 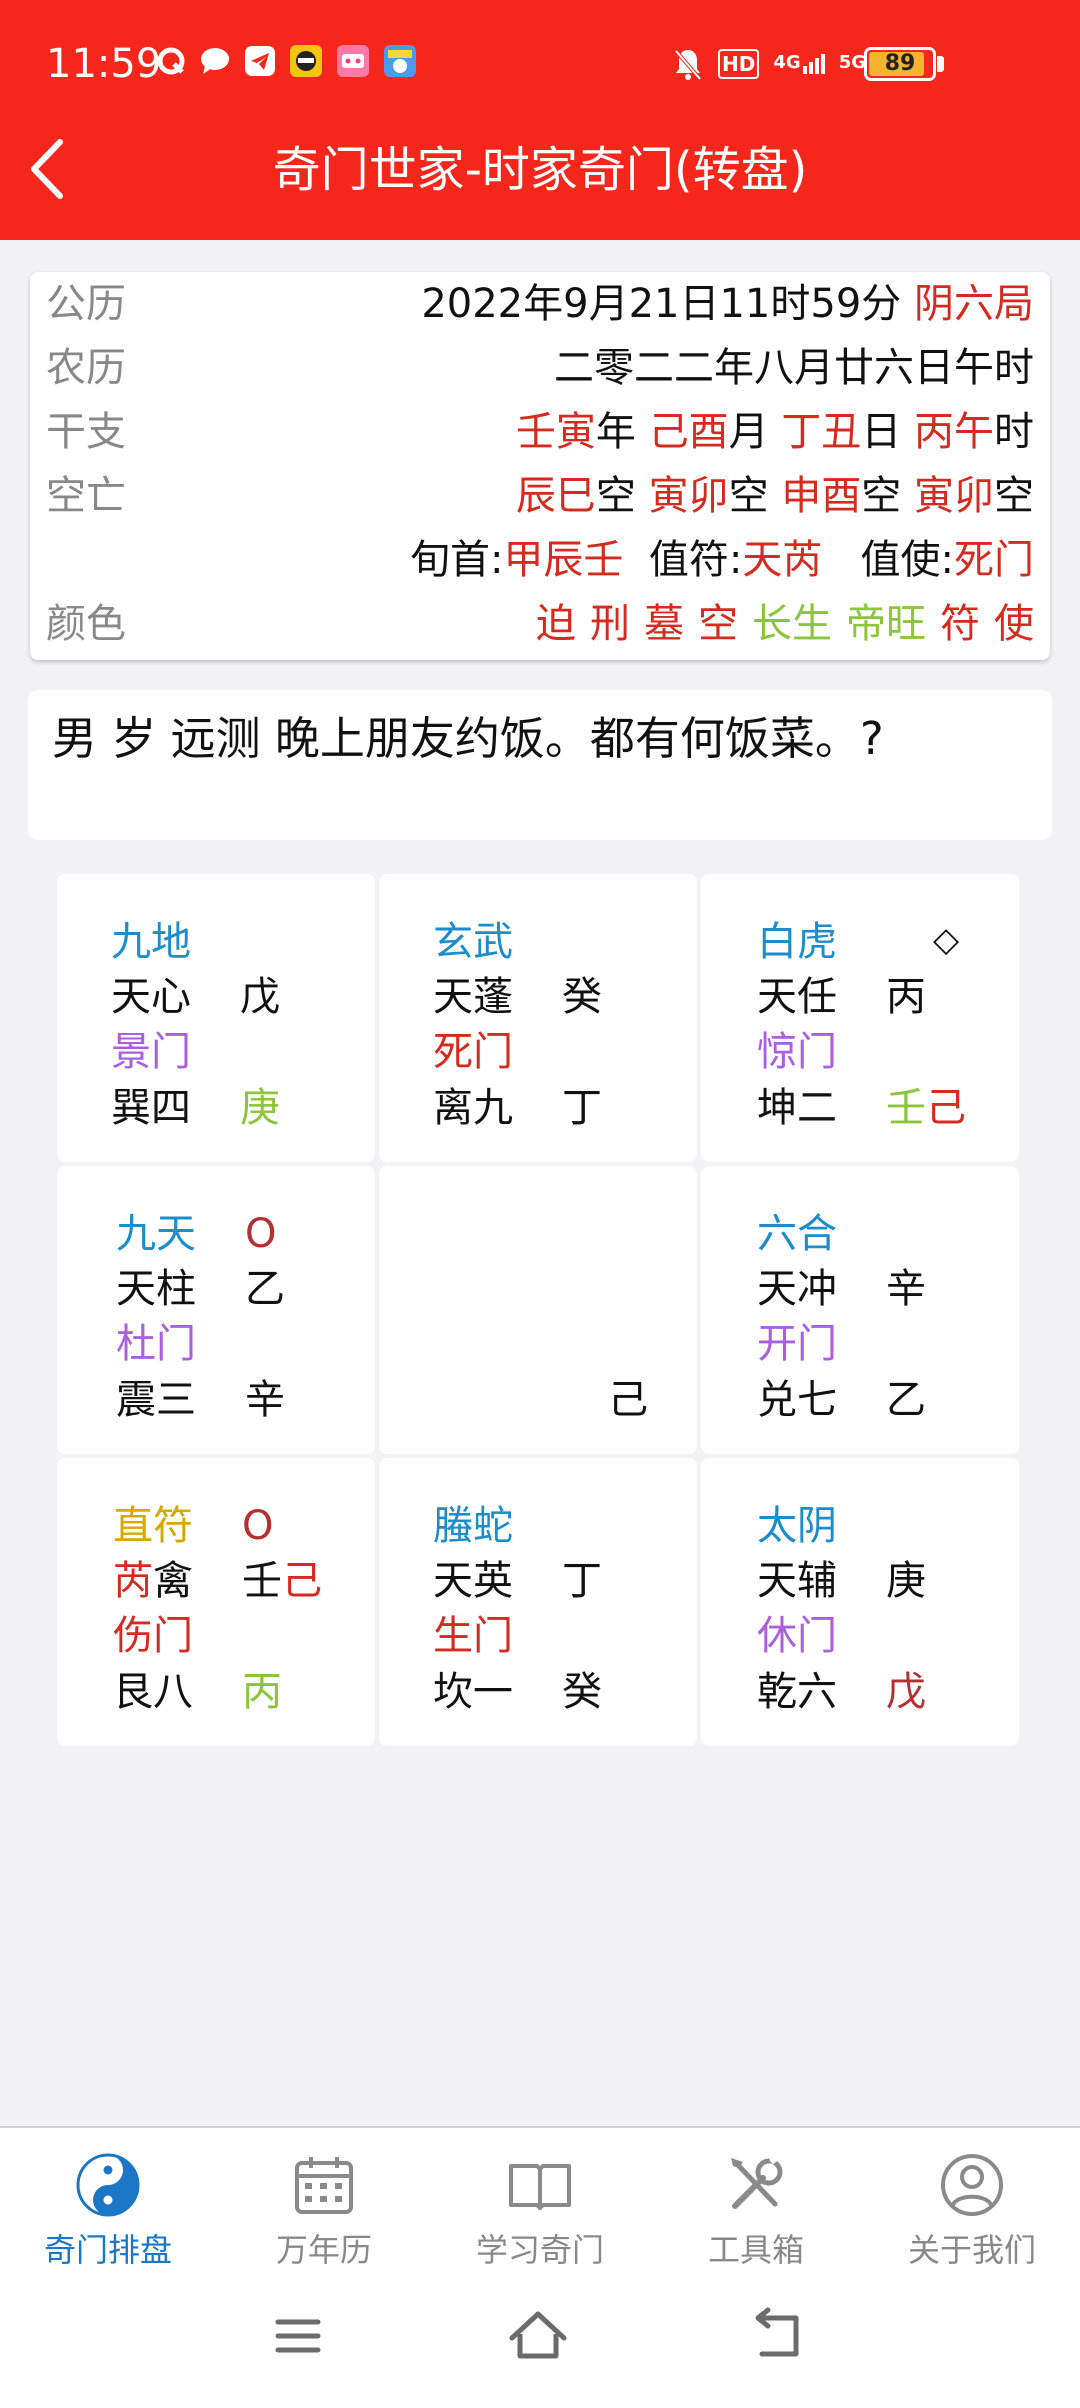 What do you see at coordinates (797, 1581) in the screenshot?
I see `star: 天辅` at bounding box center [797, 1581].